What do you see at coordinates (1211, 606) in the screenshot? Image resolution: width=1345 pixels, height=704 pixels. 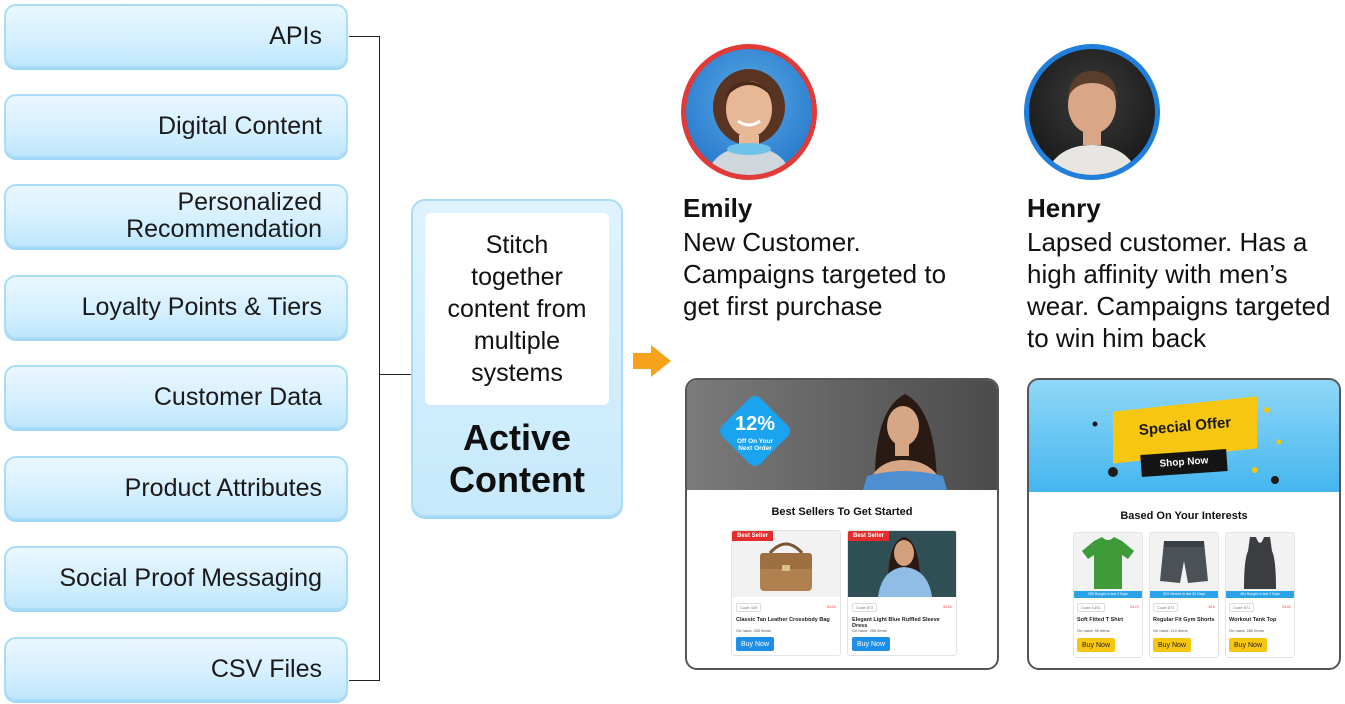 I see `product-price: $15` at bounding box center [1211, 606].